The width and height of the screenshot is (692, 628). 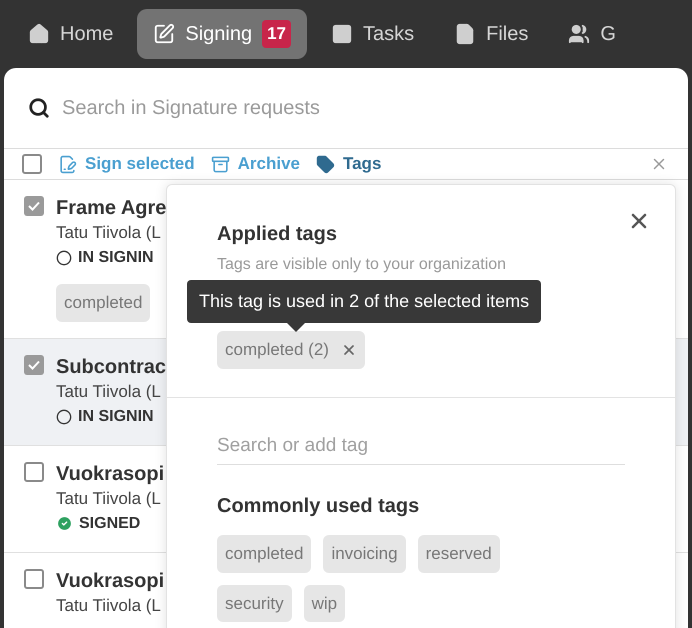 I want to click on tag-chip: invoicing, so click(x=364, y=553).